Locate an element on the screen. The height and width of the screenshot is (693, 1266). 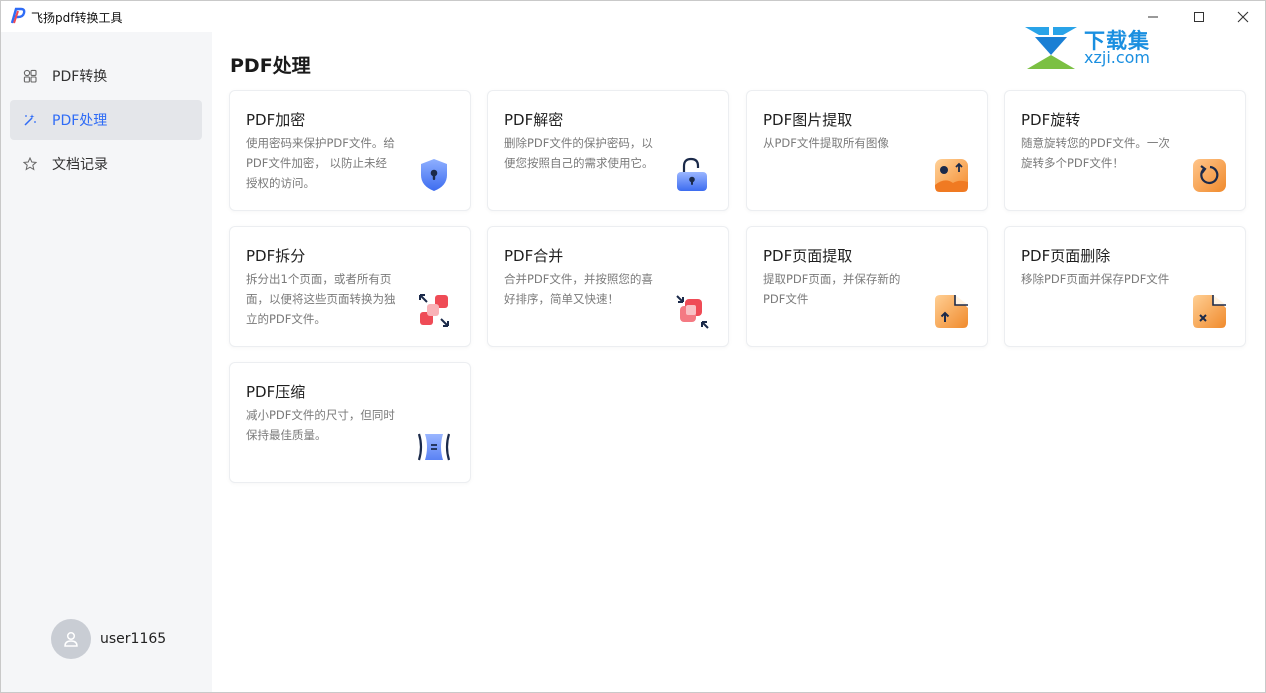
magic-wand-icon is located at coordinates (30, 120).